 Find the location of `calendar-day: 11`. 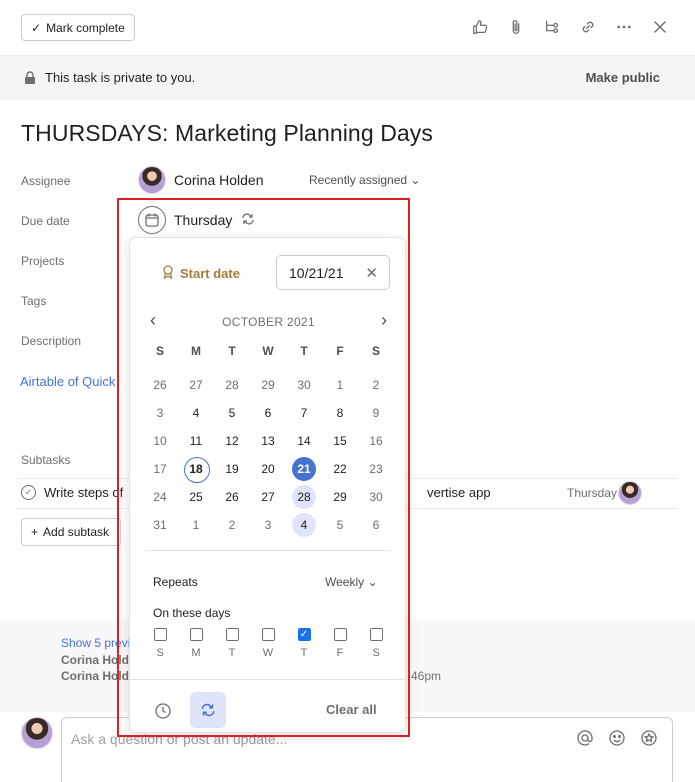

calendar-day: 11 is located at coordinates (196, 441).